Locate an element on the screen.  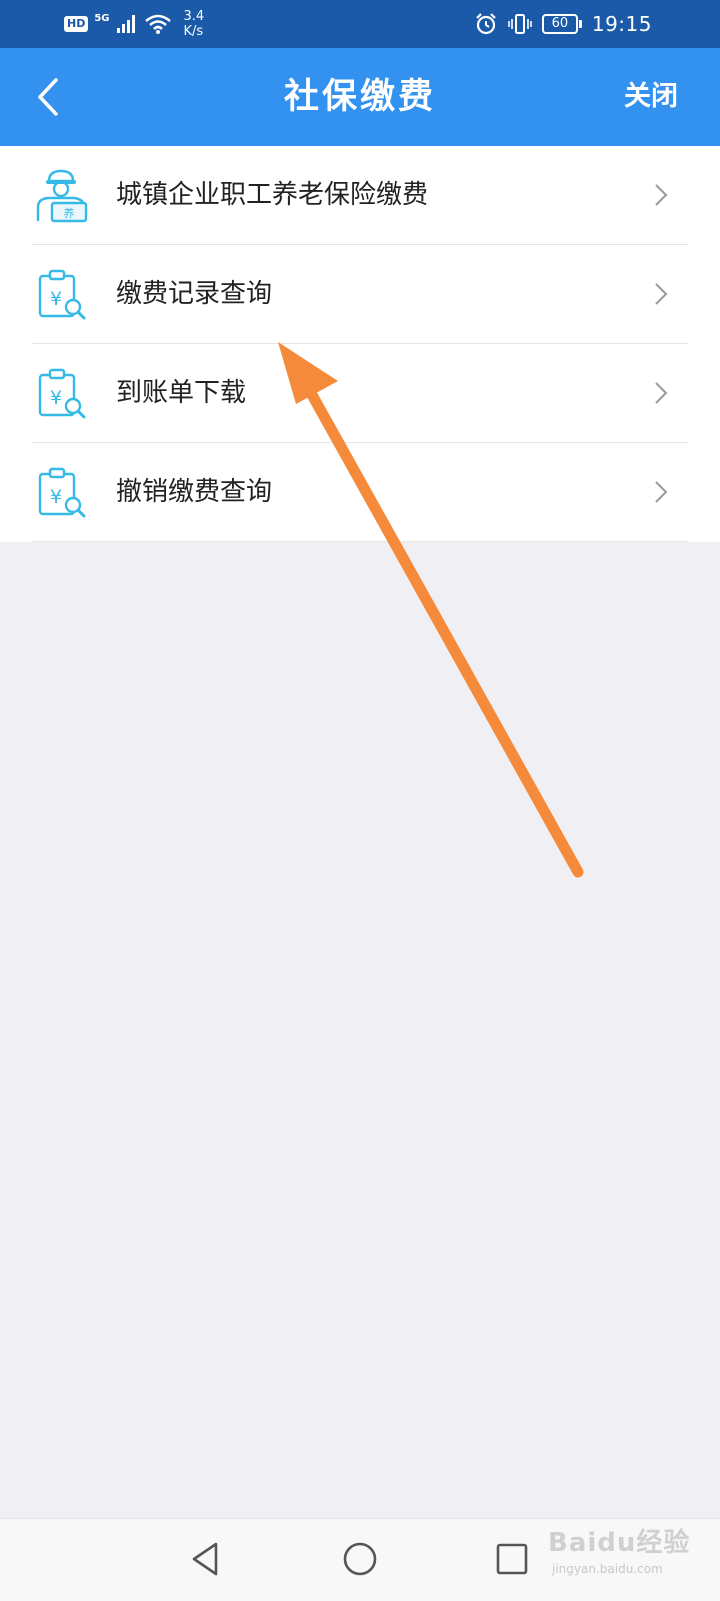
network-speed: 3.4 K/s is located at coordinates (194, 24).